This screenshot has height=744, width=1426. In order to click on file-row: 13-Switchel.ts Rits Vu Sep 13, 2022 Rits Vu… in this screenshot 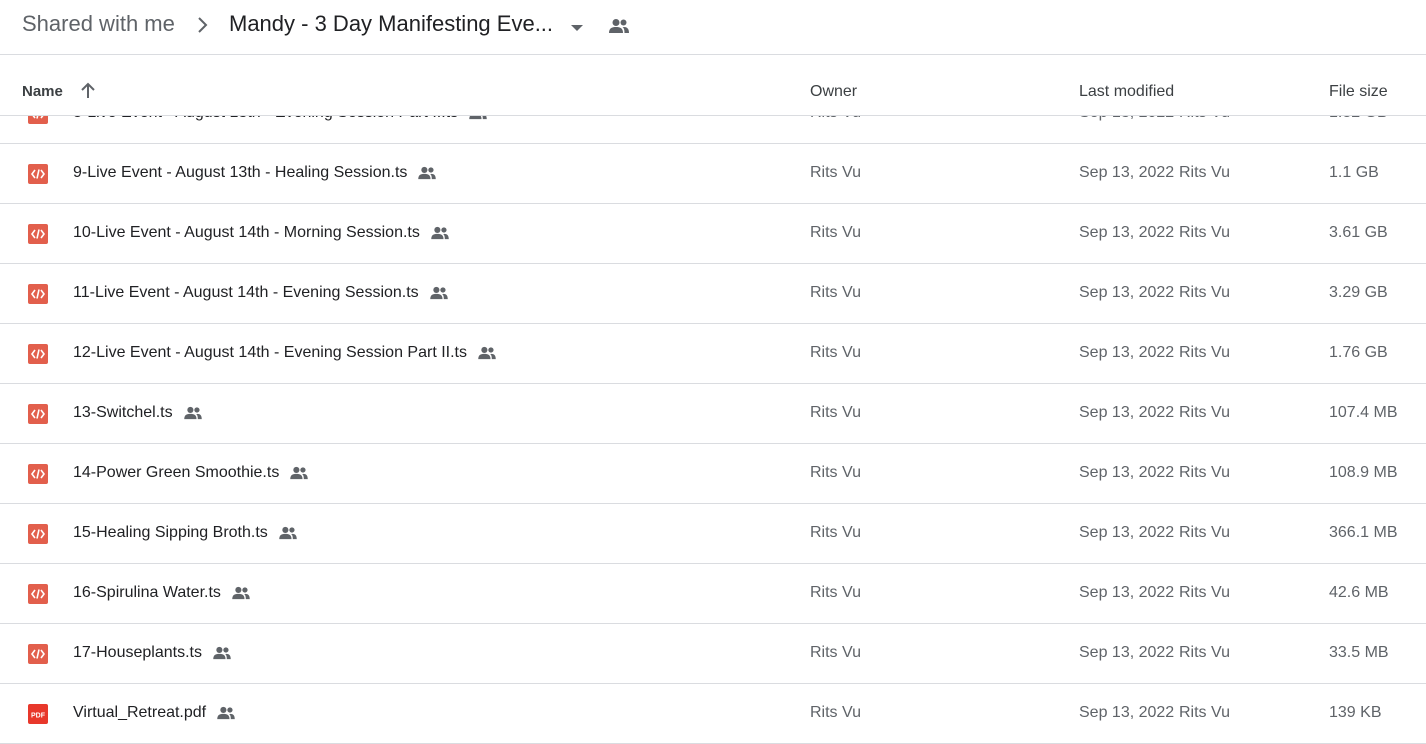, I will do `click(713, 414)`.